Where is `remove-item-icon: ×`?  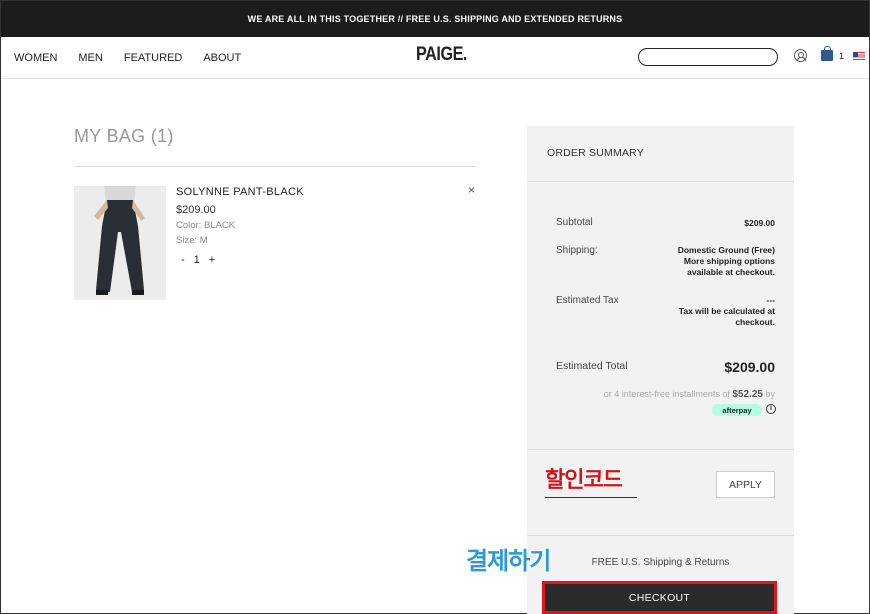 remove-item-icon: × is located at coordinates (471, 190).